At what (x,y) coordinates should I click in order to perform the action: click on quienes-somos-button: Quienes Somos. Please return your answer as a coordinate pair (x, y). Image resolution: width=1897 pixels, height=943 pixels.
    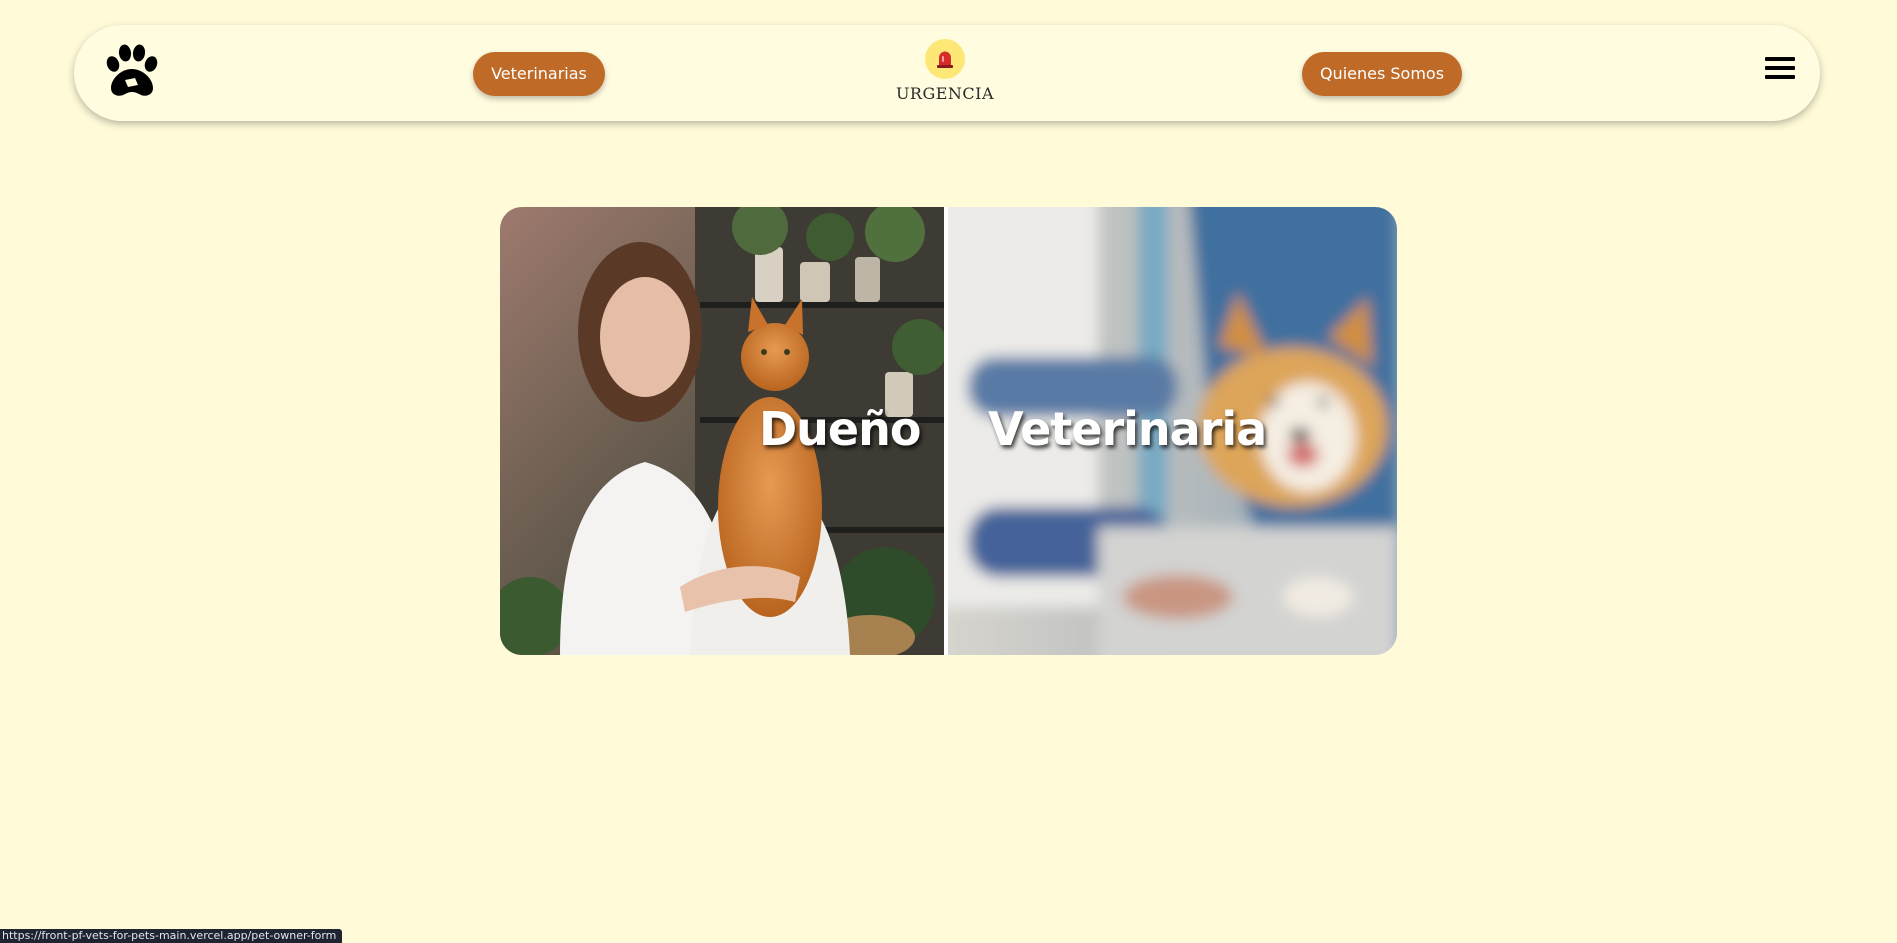
    Looking at the image, I should click on (1382, 74).